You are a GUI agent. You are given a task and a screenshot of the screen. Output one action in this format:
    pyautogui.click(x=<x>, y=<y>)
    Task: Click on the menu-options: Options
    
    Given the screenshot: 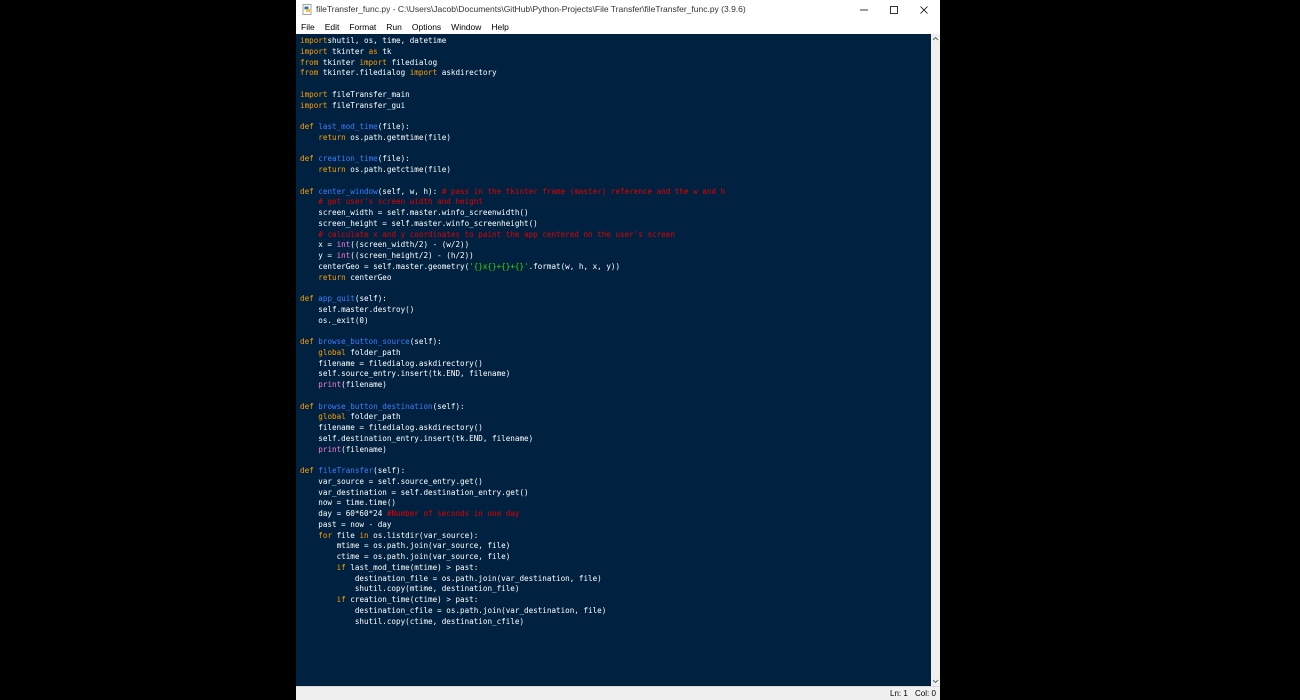 What is the action you would take?
    pyautogui.click(x=426, y=27)
    